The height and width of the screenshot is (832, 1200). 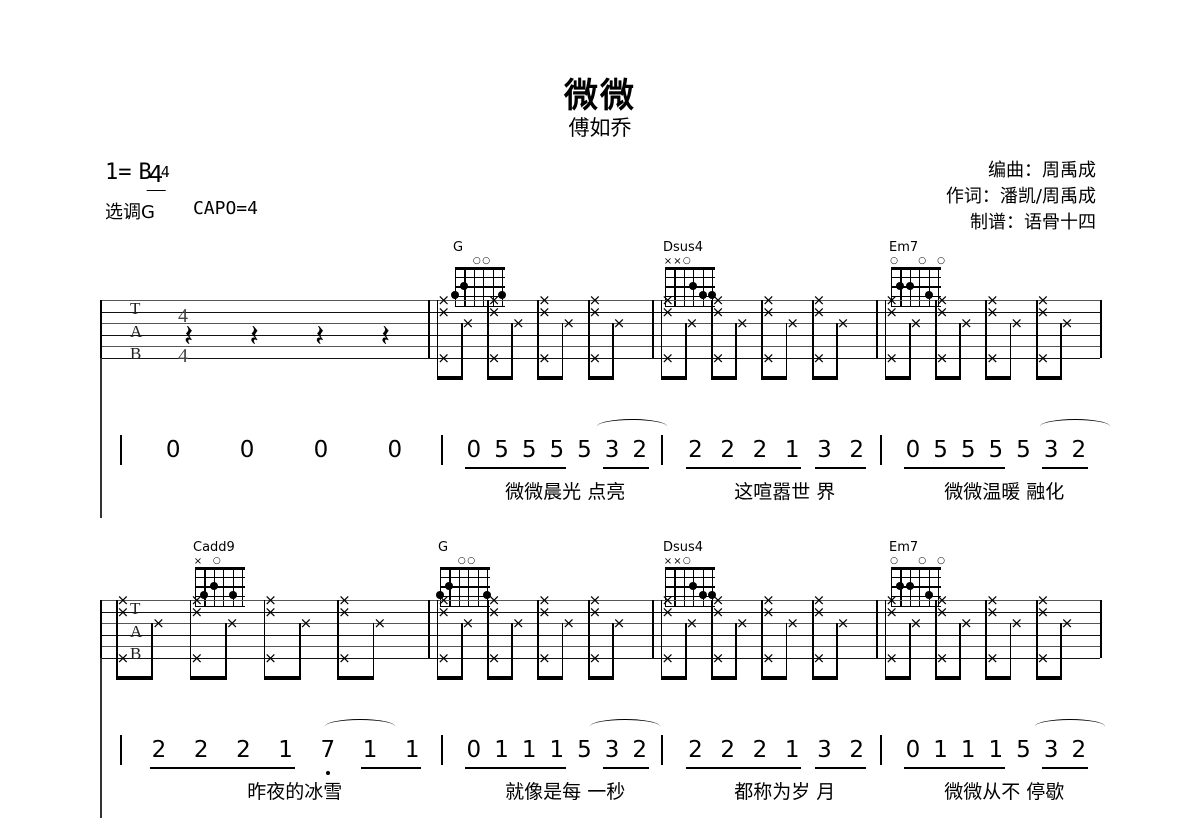 I want to click on key-info-block: 1= B 4 4 选调G CAPO=4, so click(x=181, y=192).